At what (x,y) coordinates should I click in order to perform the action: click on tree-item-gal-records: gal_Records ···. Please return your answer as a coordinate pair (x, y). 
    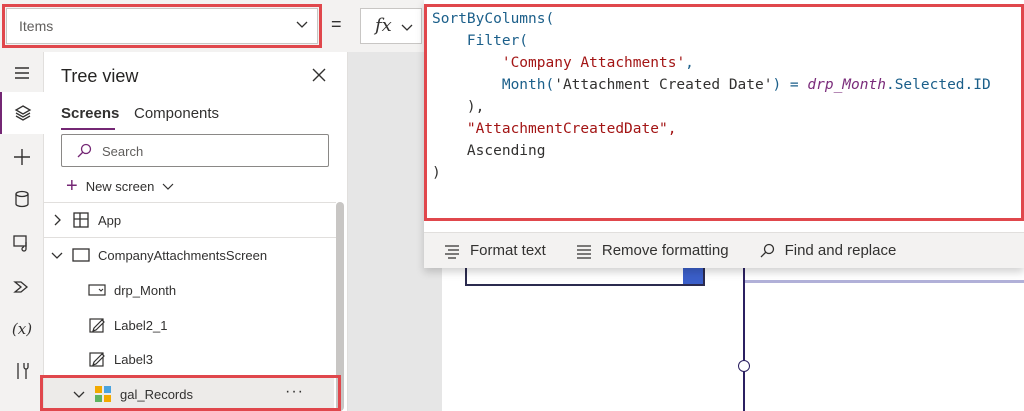
    Looking at the image, I should click on (189, 394).